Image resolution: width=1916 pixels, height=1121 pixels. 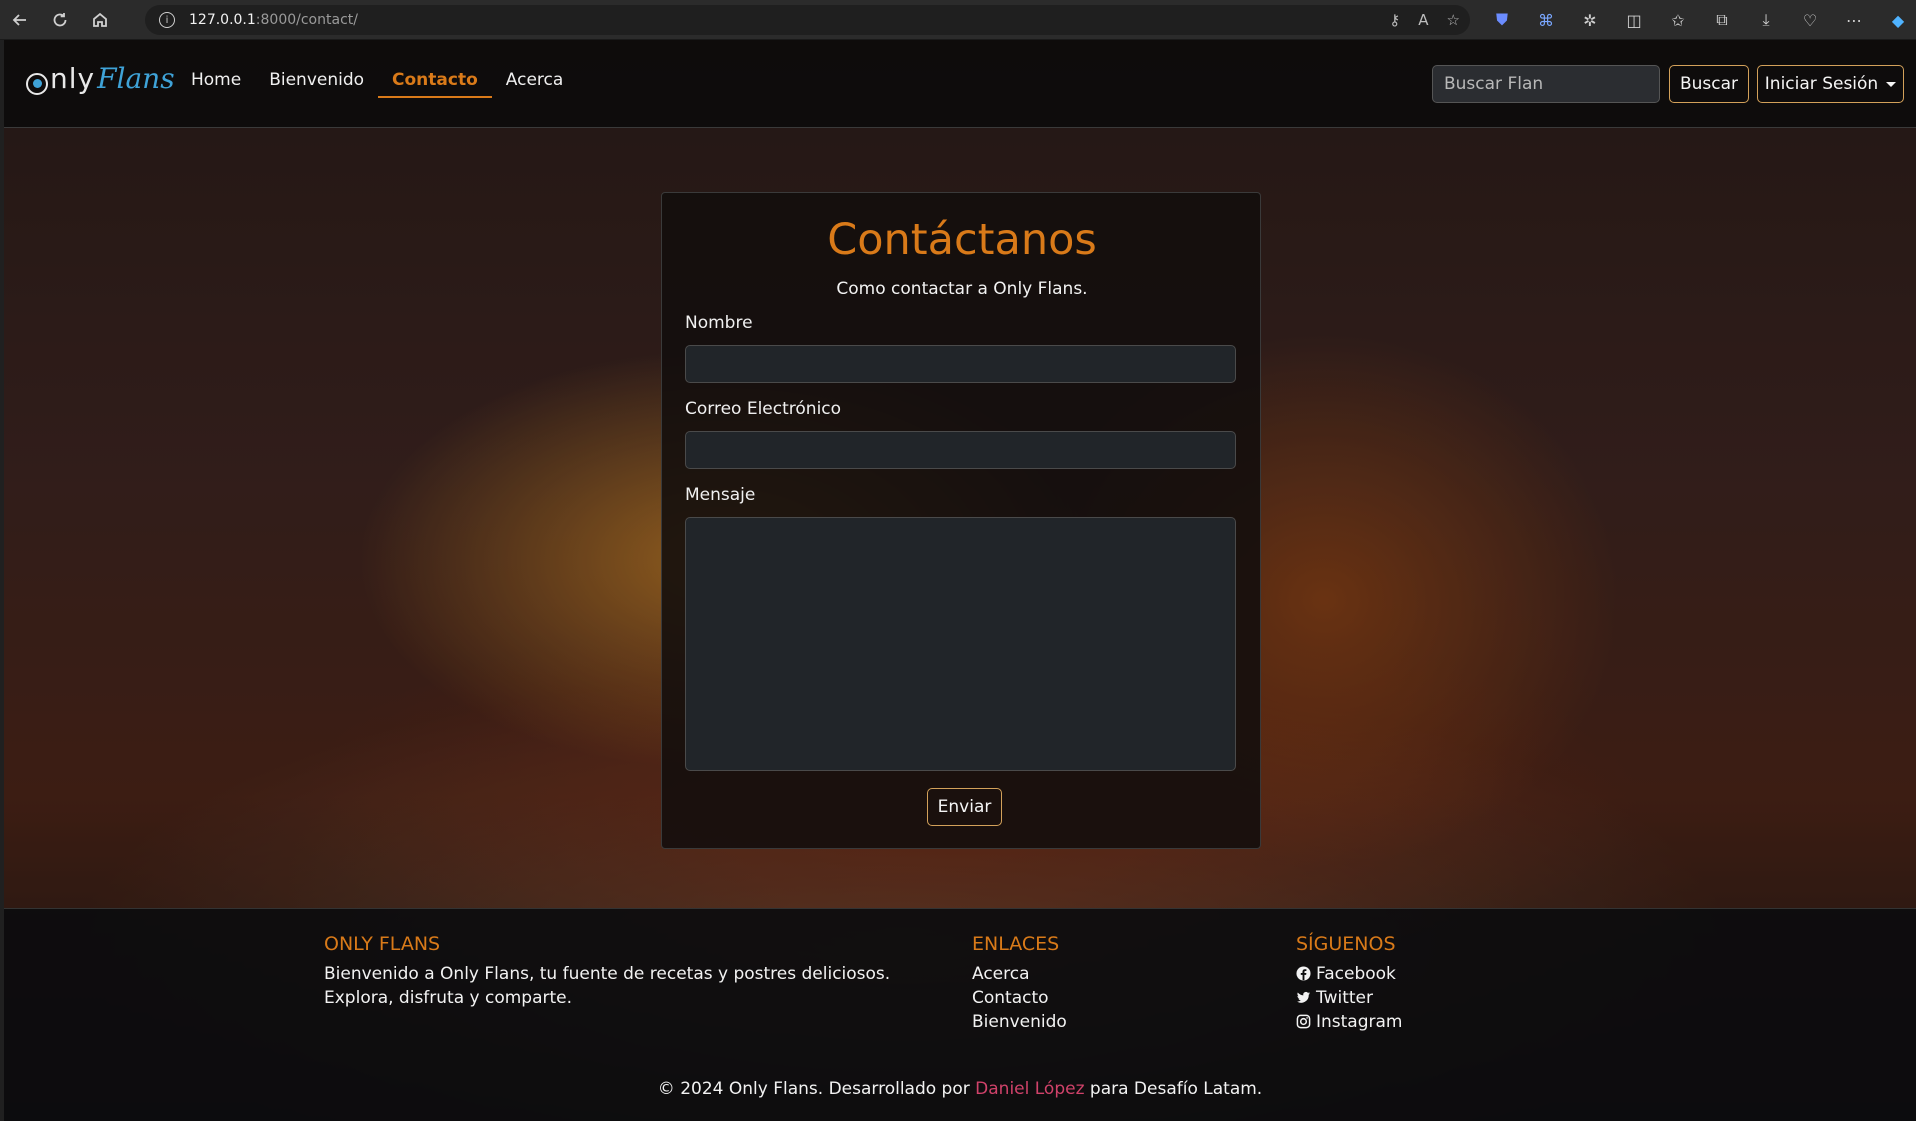 What do you see at coordinates (1356, 974) in the screenshot?
I see `facebook-label: Facebook` at bounding box center [1356, 974].